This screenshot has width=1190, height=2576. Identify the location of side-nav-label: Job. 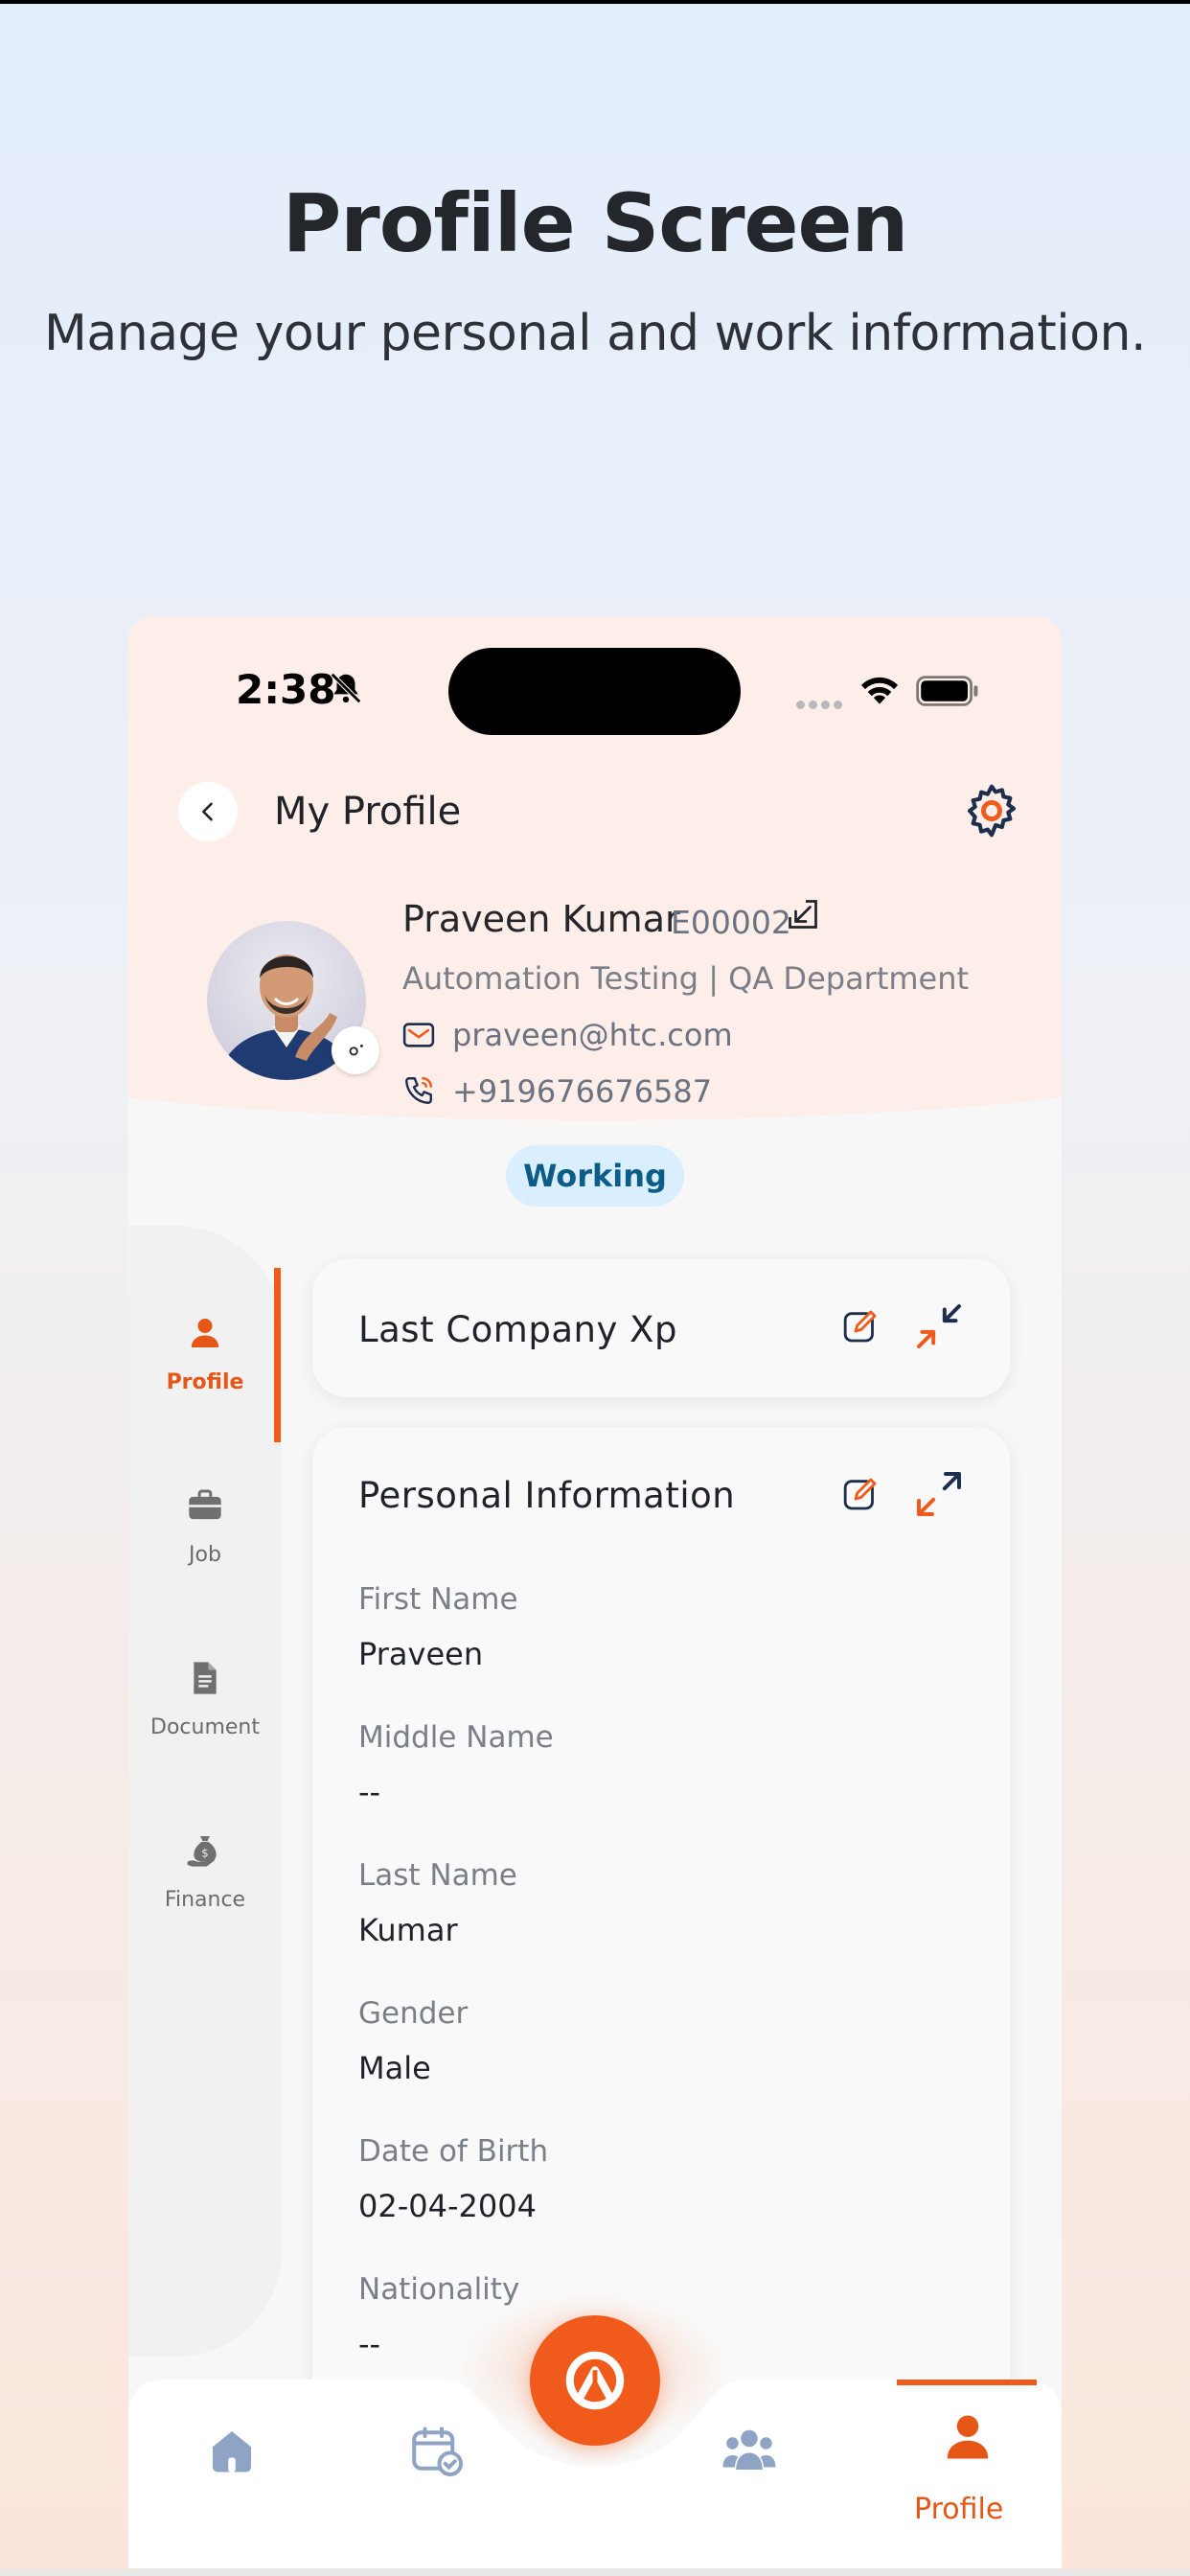
(205, 1555).